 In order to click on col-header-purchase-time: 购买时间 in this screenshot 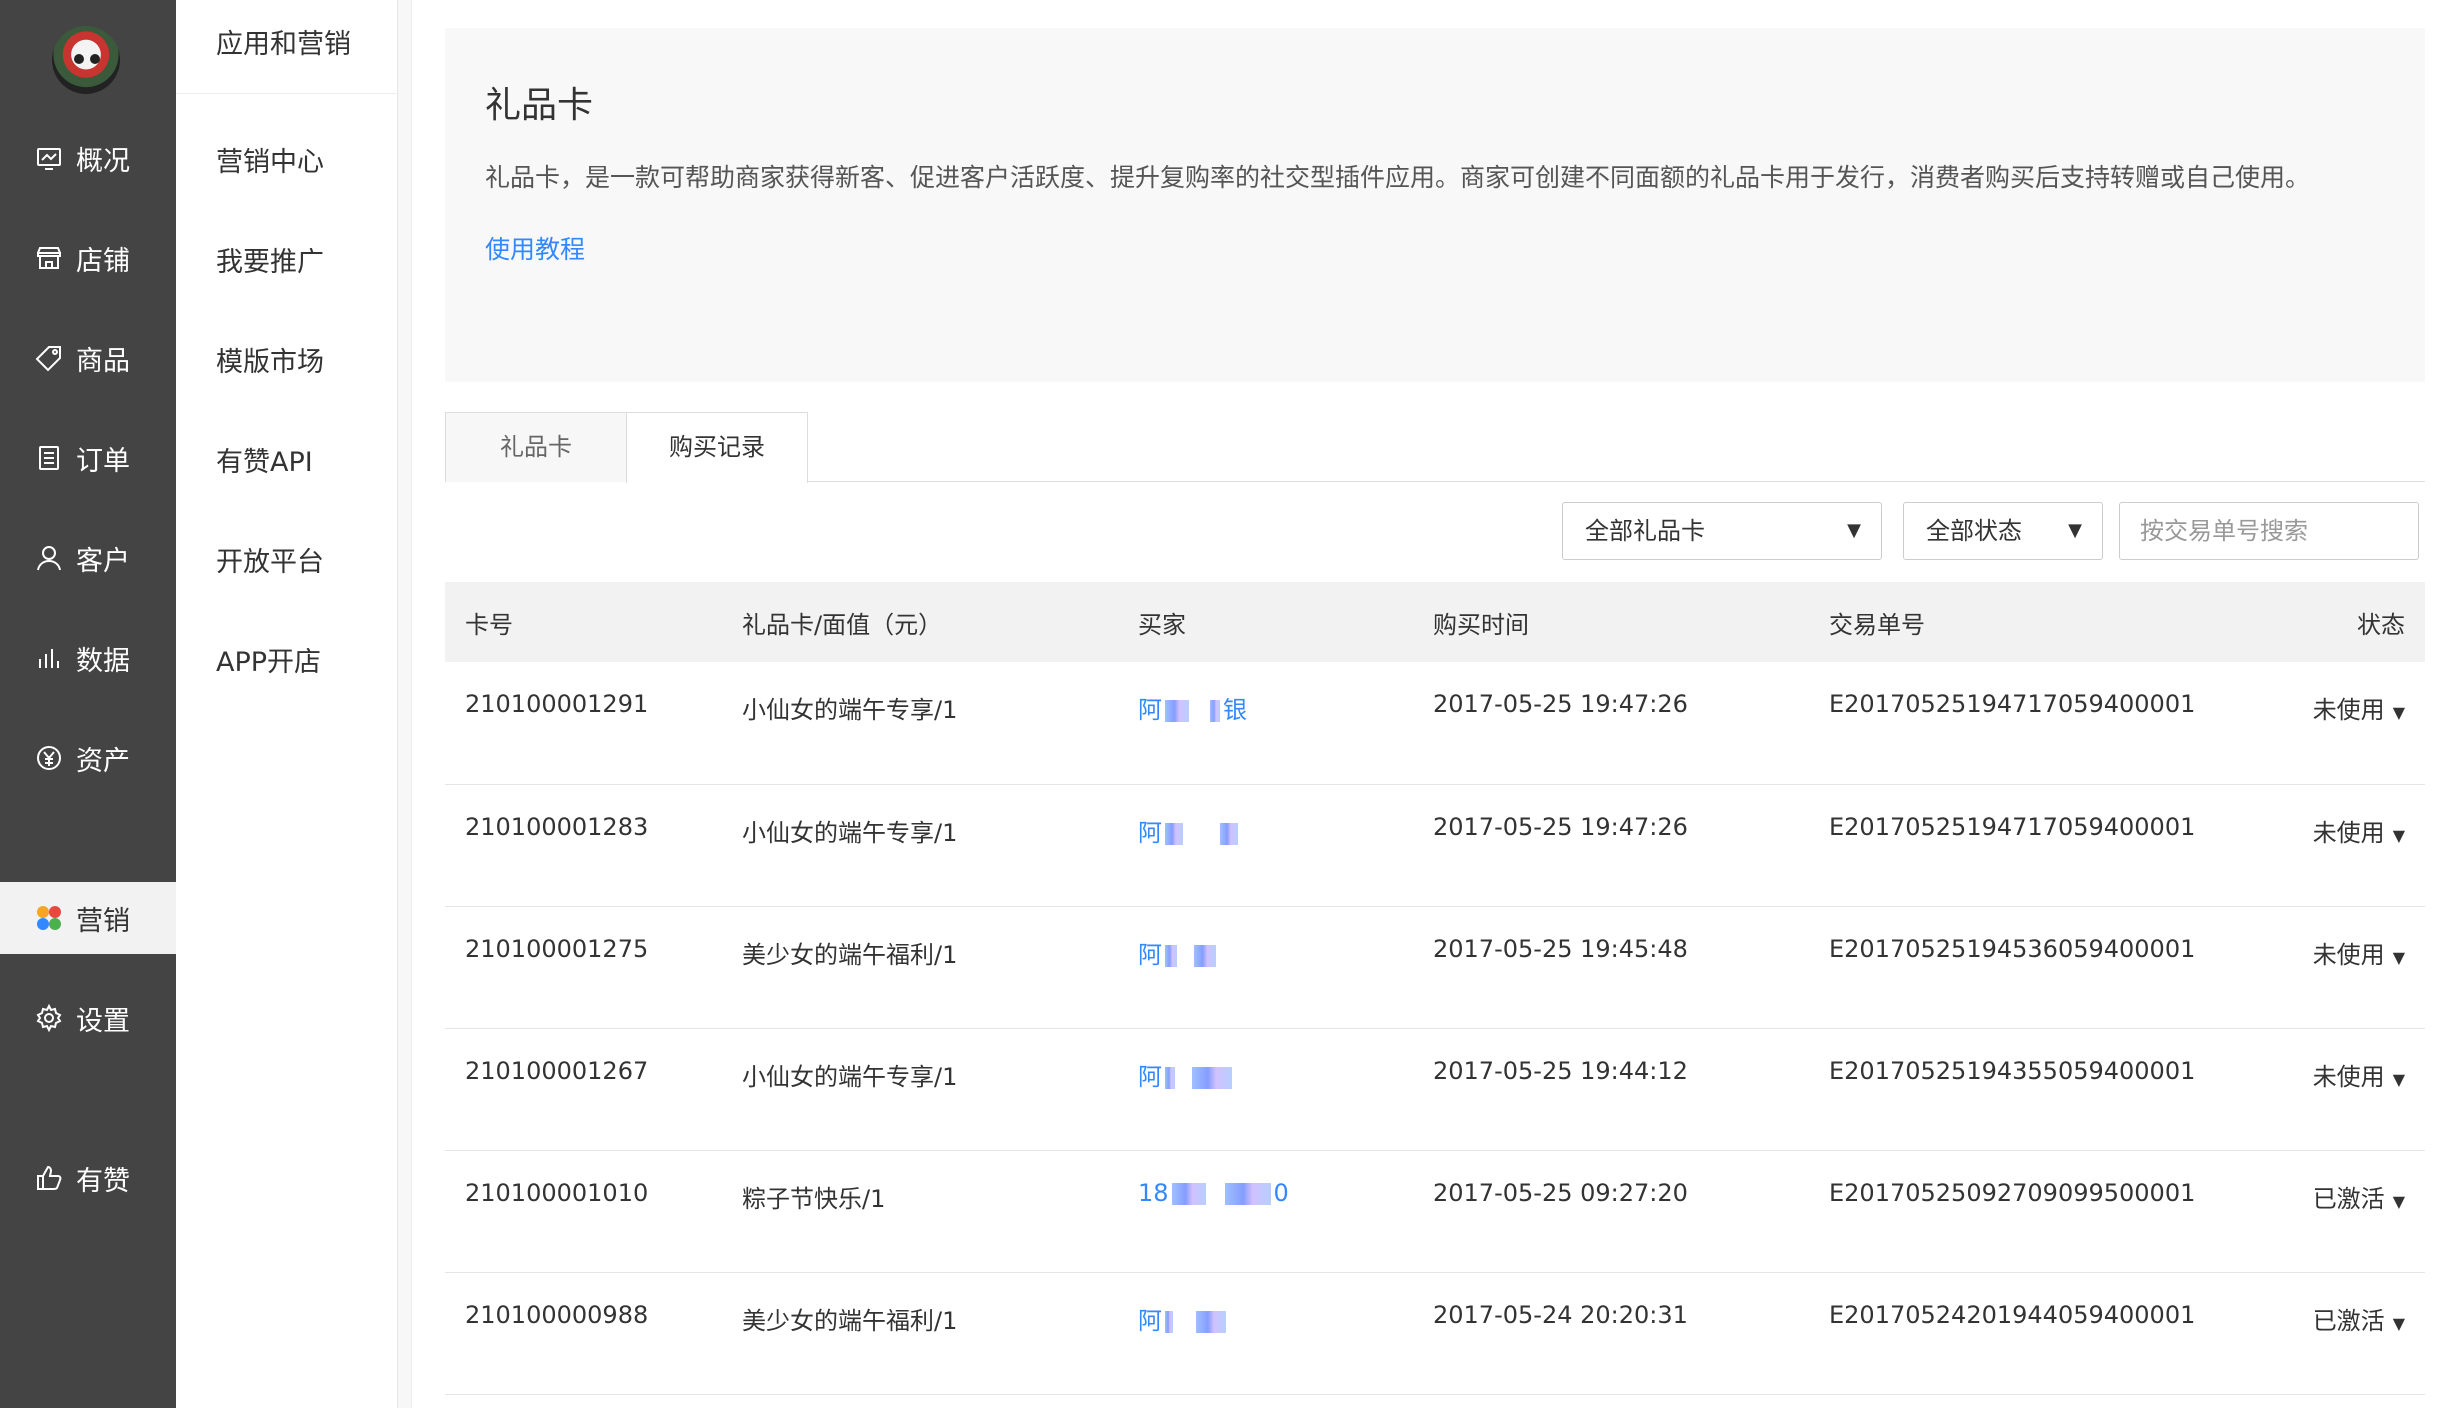, I will do `click(1481, 624)`.